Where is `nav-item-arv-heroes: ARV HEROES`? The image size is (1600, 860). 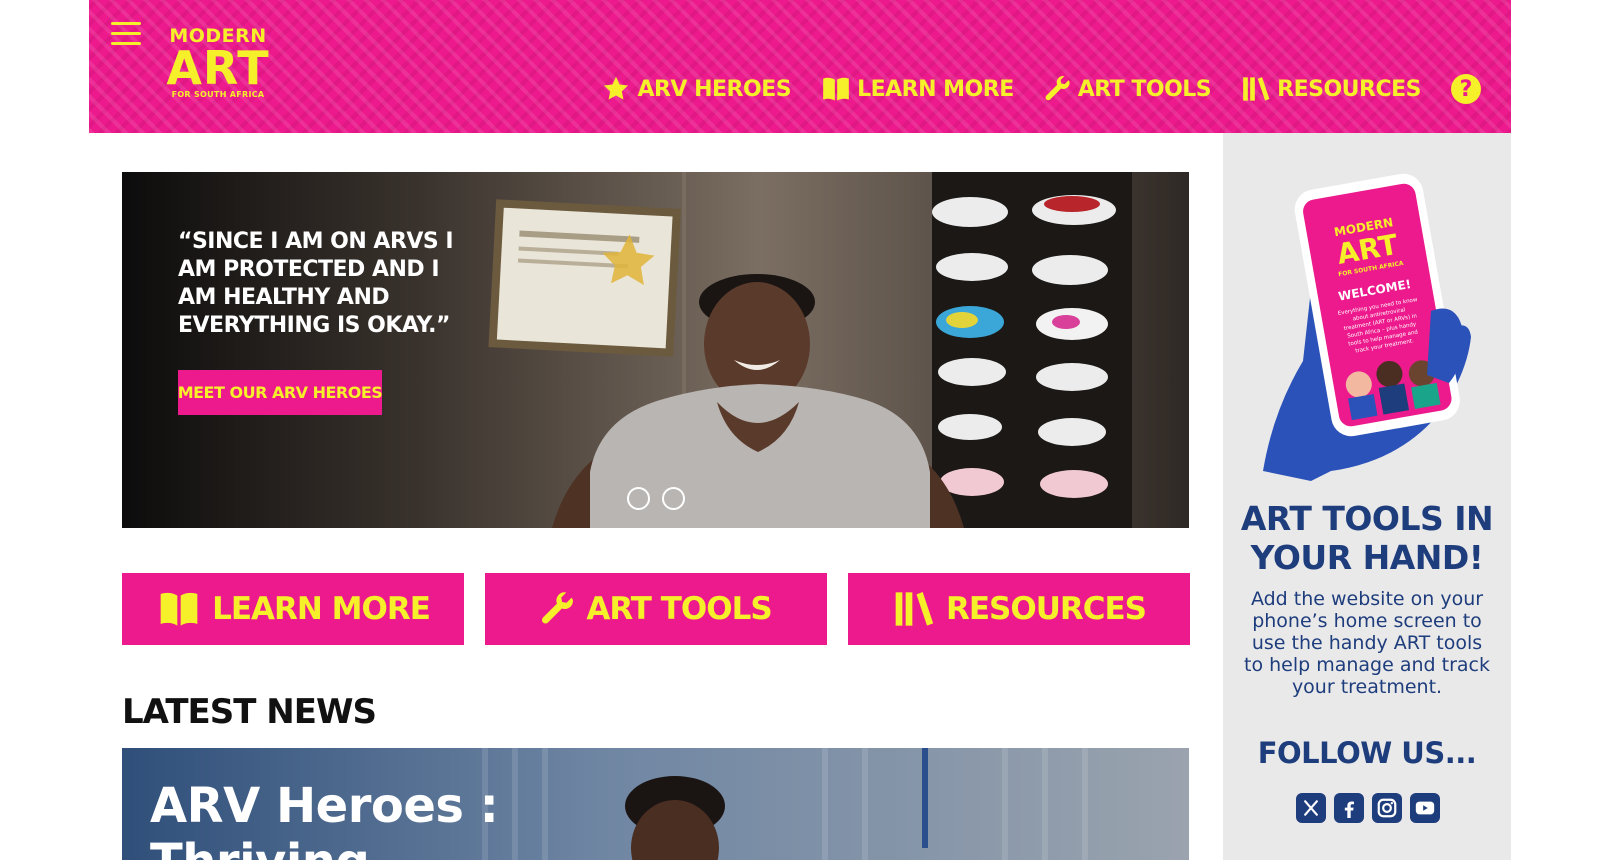
nav-item-arv-heroes: ARV HEROES is located at coordinates (696, 89).